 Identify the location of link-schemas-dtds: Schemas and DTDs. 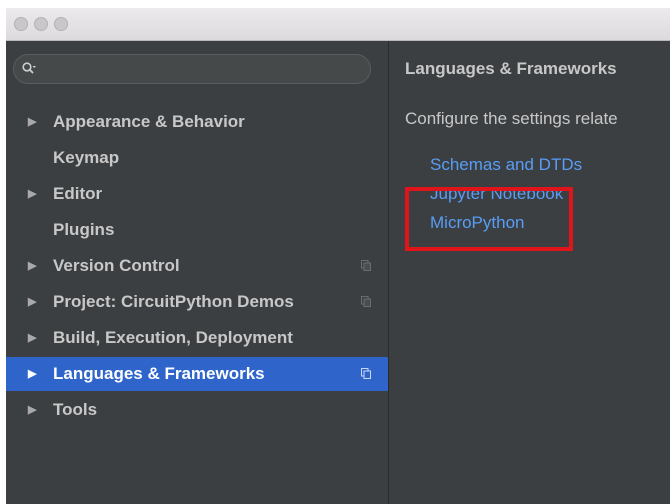
(506, 165).